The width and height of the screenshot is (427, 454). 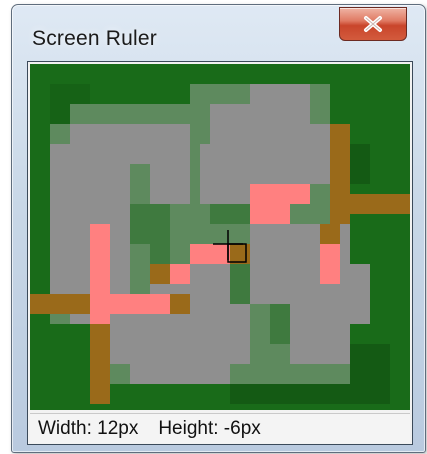 I want to click on width-readout: Width: 12px, so click(x=88, y=428).